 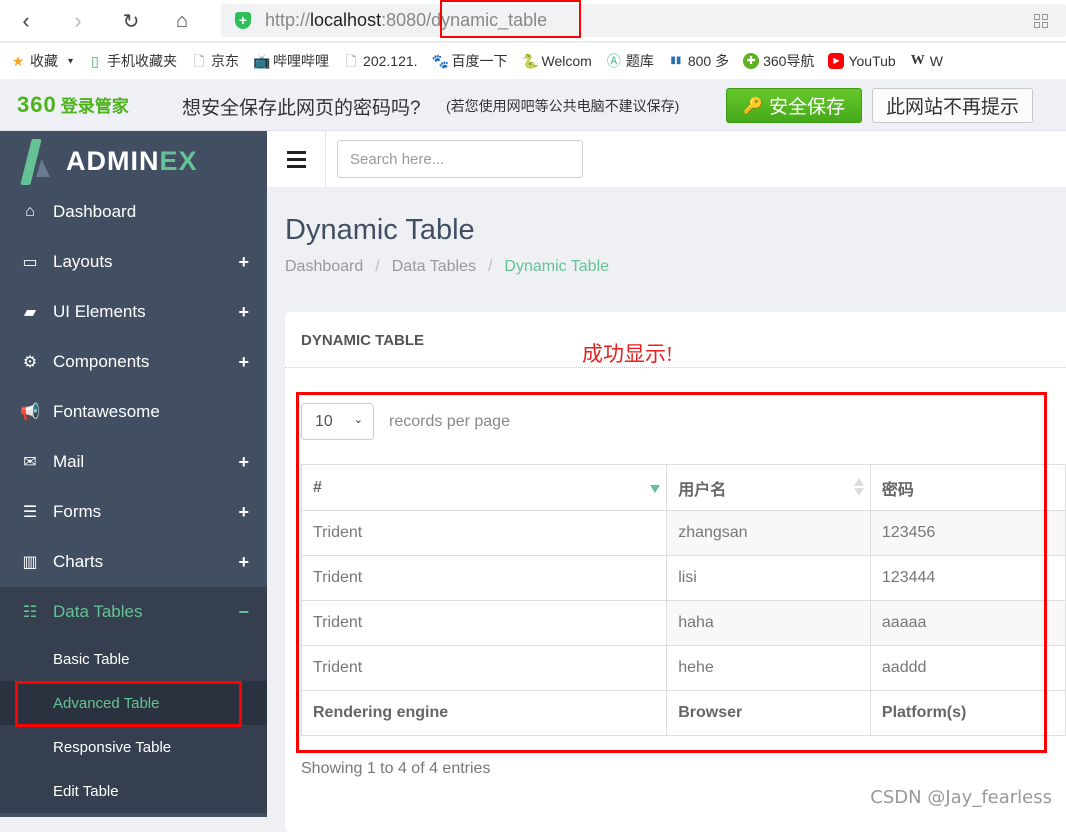 What do you see at coordinates (26, 21) in the screenshot?
I see `back-button: ‹` at bounding box center [26, 21].